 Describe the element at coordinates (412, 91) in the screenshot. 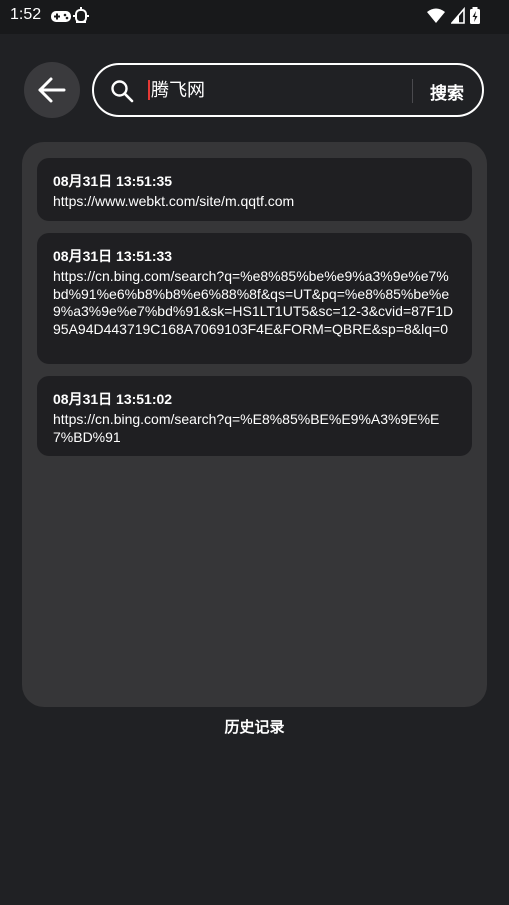

I see `search-divider` at that location.